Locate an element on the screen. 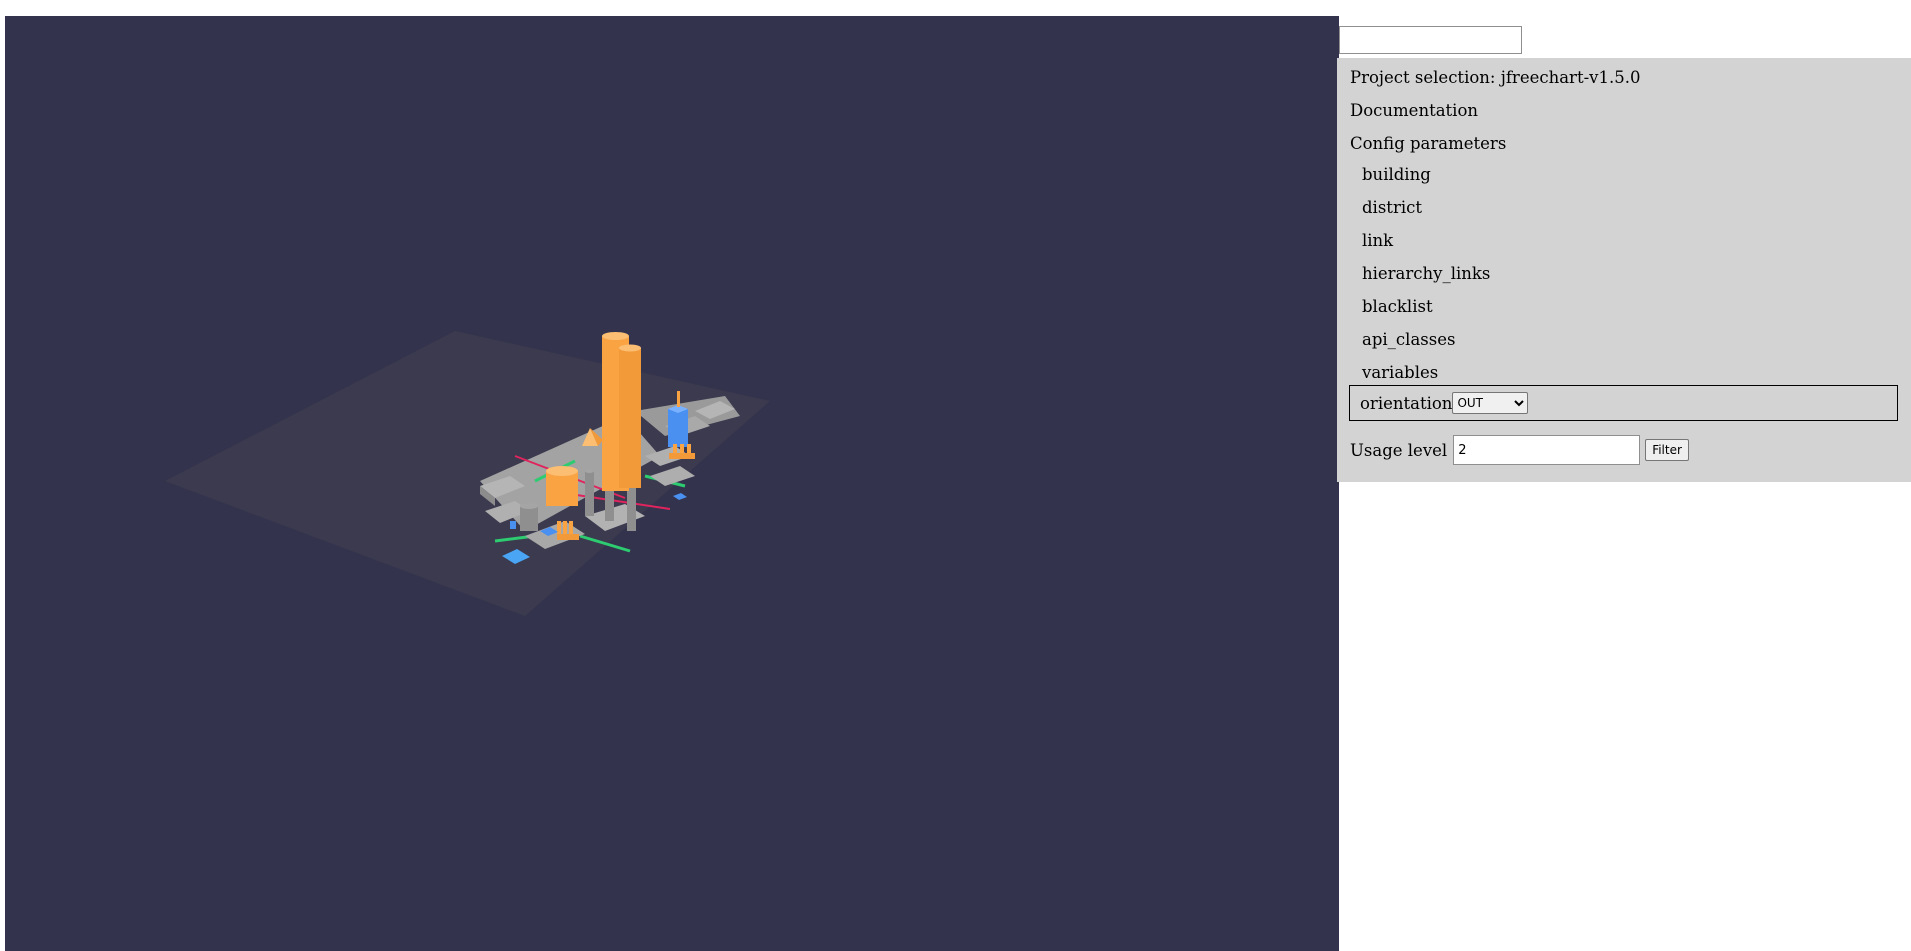  config-parameters: Config parameters is located at coordinates (1428, 144).